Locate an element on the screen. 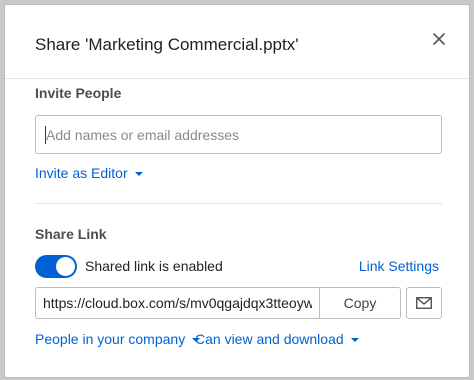  permission-dropdown: Can view and download is located at coordinates (277, 339).